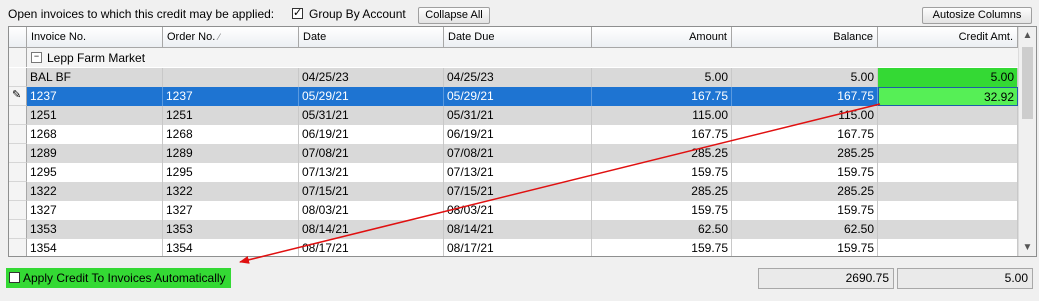  Describe the element at coordinates (518, 153) in the screenshot. I see `cell-date-due: 07/08/21` at that location.